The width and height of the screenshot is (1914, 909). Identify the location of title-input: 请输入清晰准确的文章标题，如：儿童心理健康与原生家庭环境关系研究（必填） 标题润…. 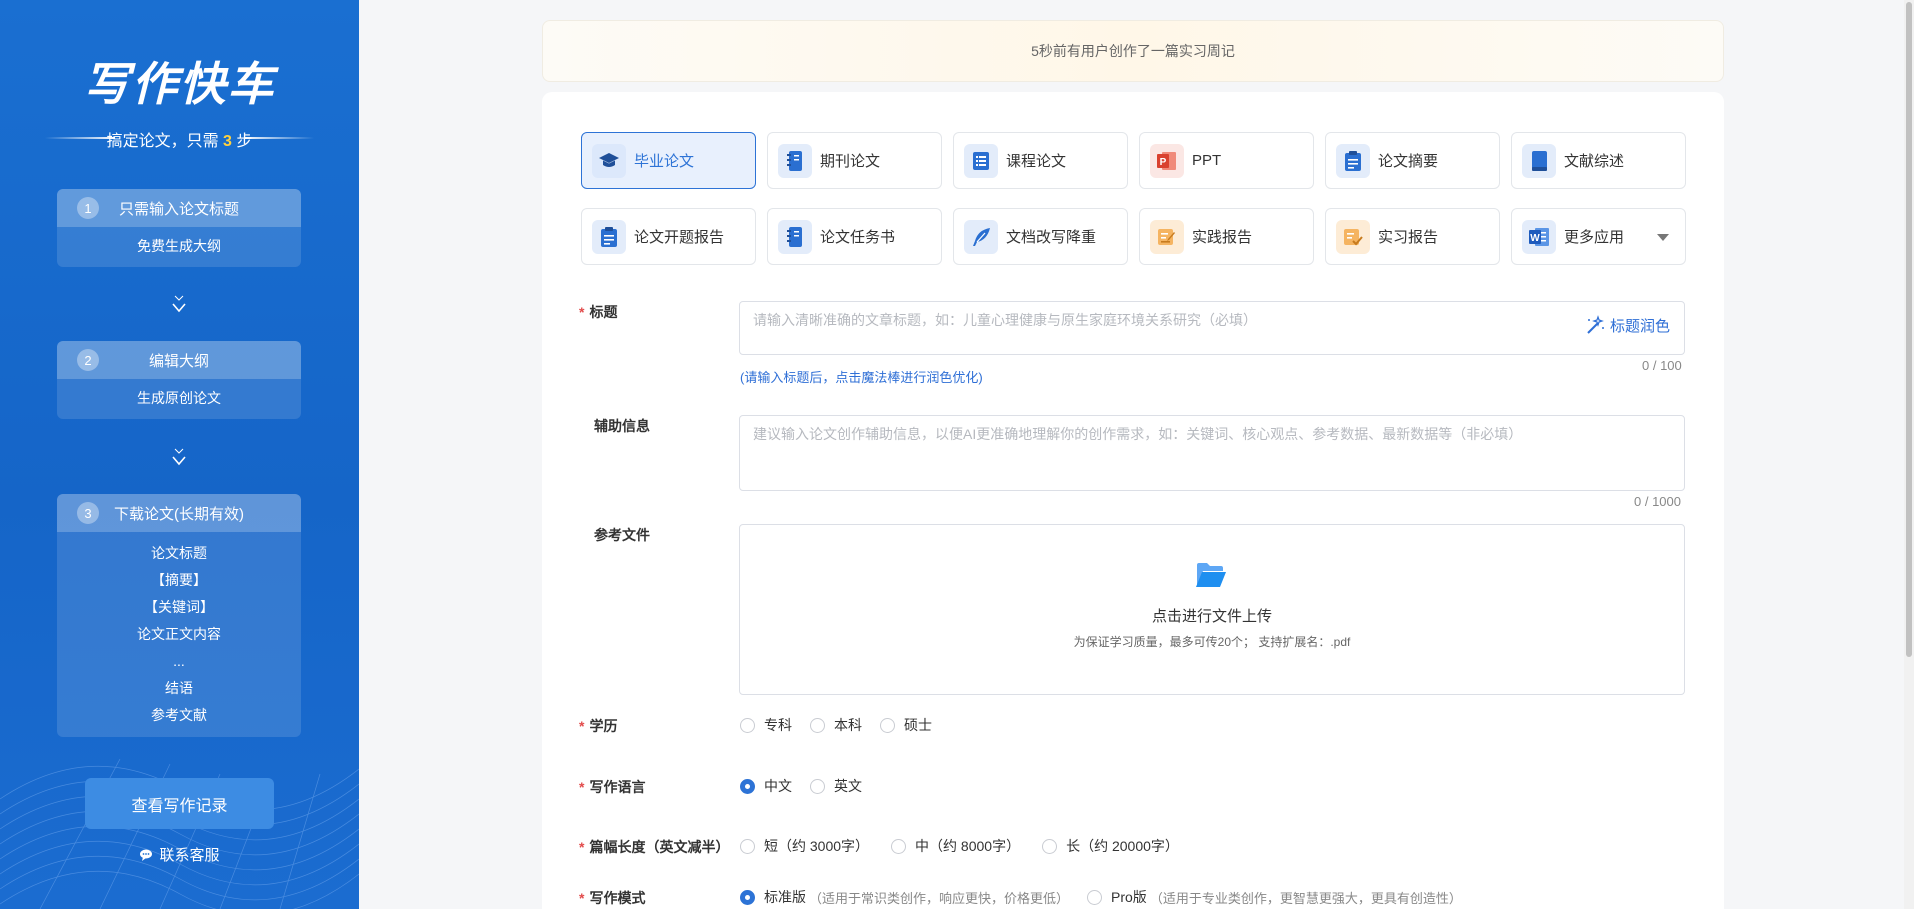
(1212, 328).